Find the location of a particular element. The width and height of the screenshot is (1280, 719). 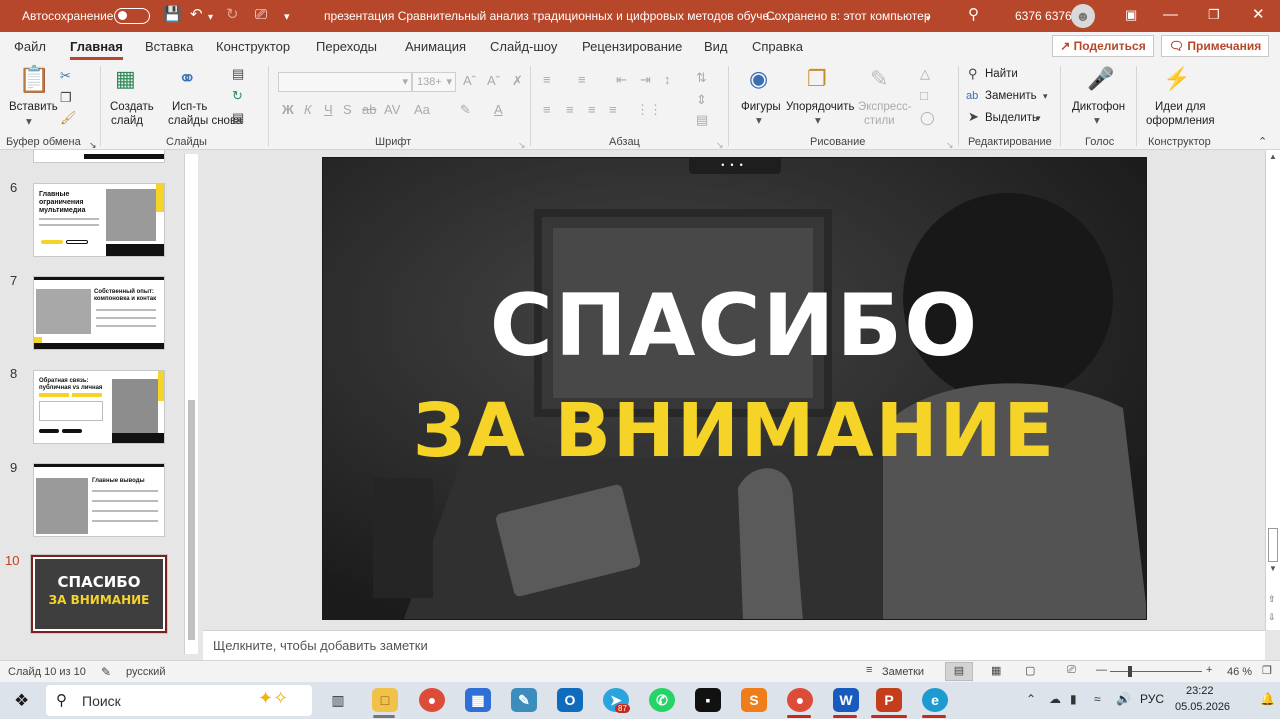

font-name-combo: ​▾ is located at coordinates (345, 82).